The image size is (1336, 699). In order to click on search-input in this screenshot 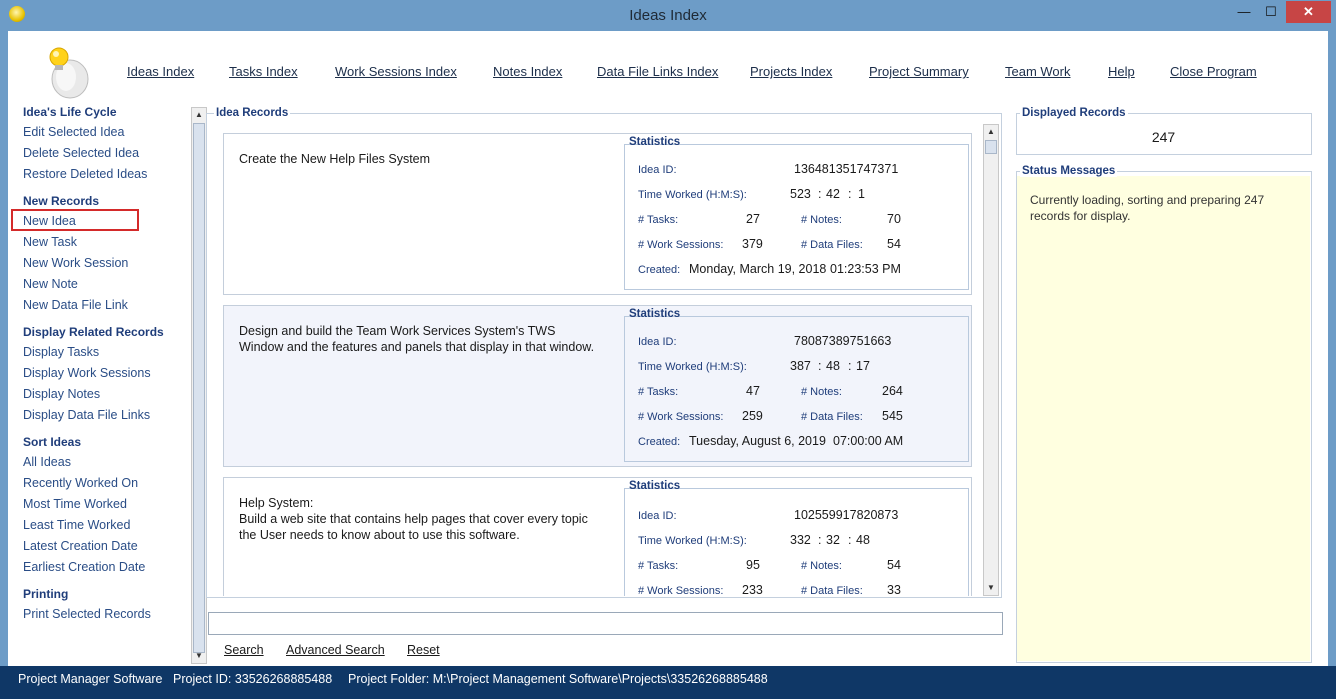, I will do `click(605, 623)`.